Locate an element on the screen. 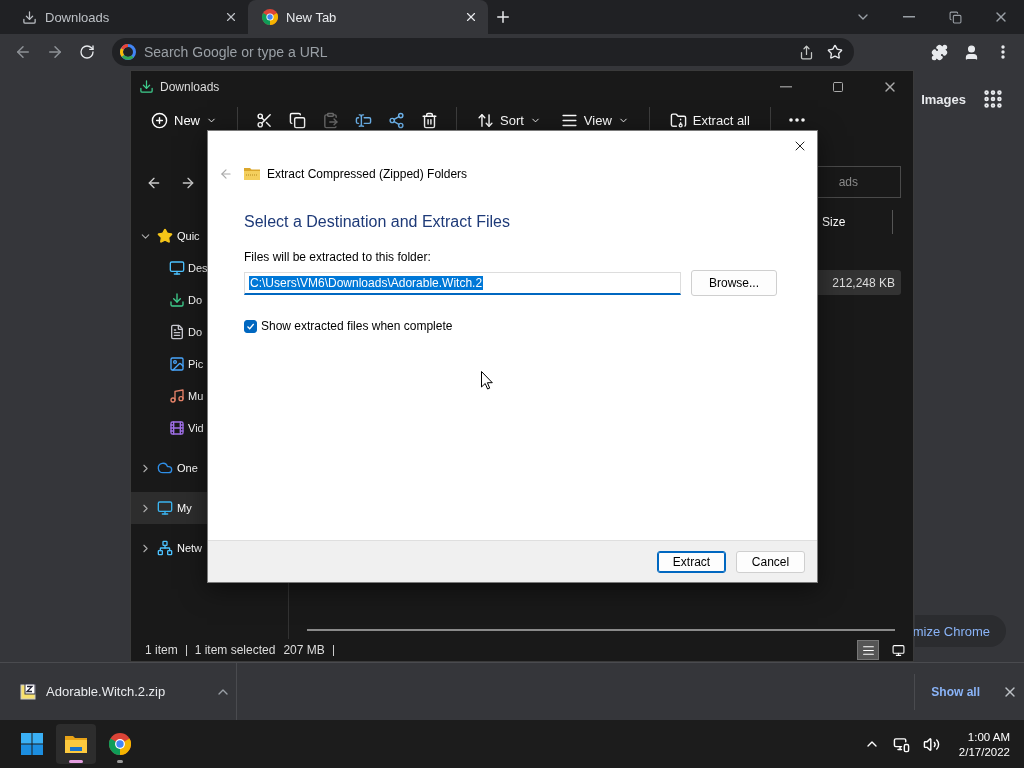  dialog-heading: Select a Destination and Extract Files is located at coordinates (377, 222).